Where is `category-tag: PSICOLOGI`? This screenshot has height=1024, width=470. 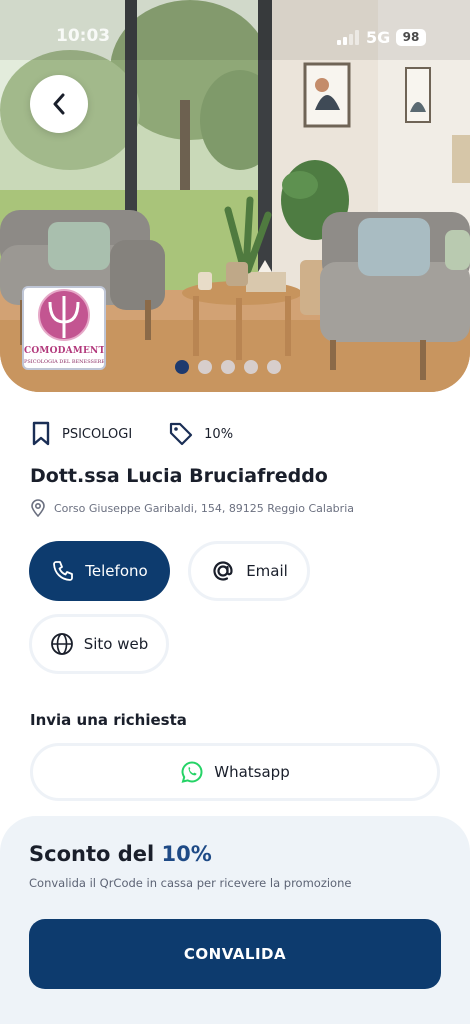 category-tag: PSICOLOGI is located at coordinates (81, 434).